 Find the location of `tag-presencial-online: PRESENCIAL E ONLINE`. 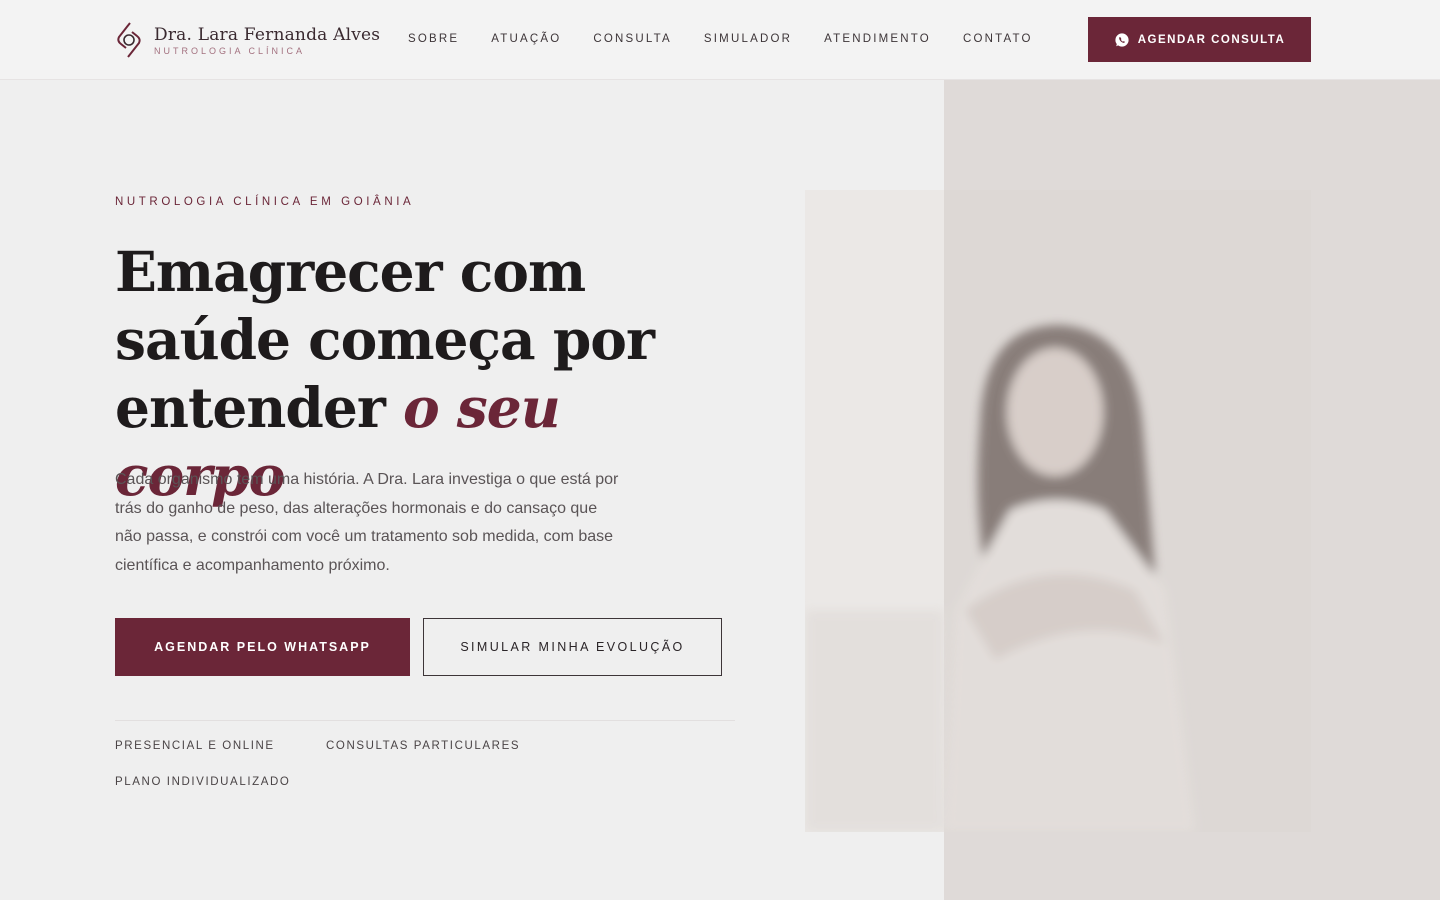

tag-presencial-online: PRESENCIAL E ONLINE is located at coordinates (195, 746).